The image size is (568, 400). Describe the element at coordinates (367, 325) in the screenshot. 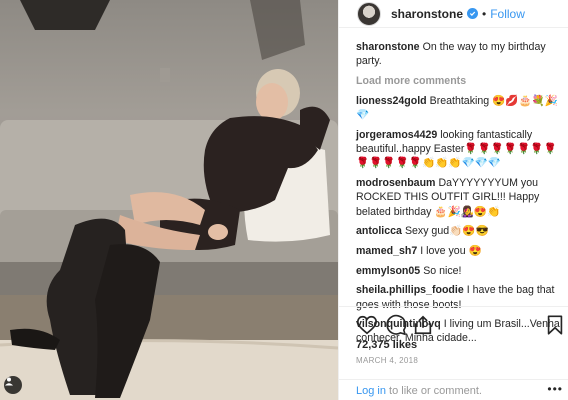

I see `heart-icon` at that location.